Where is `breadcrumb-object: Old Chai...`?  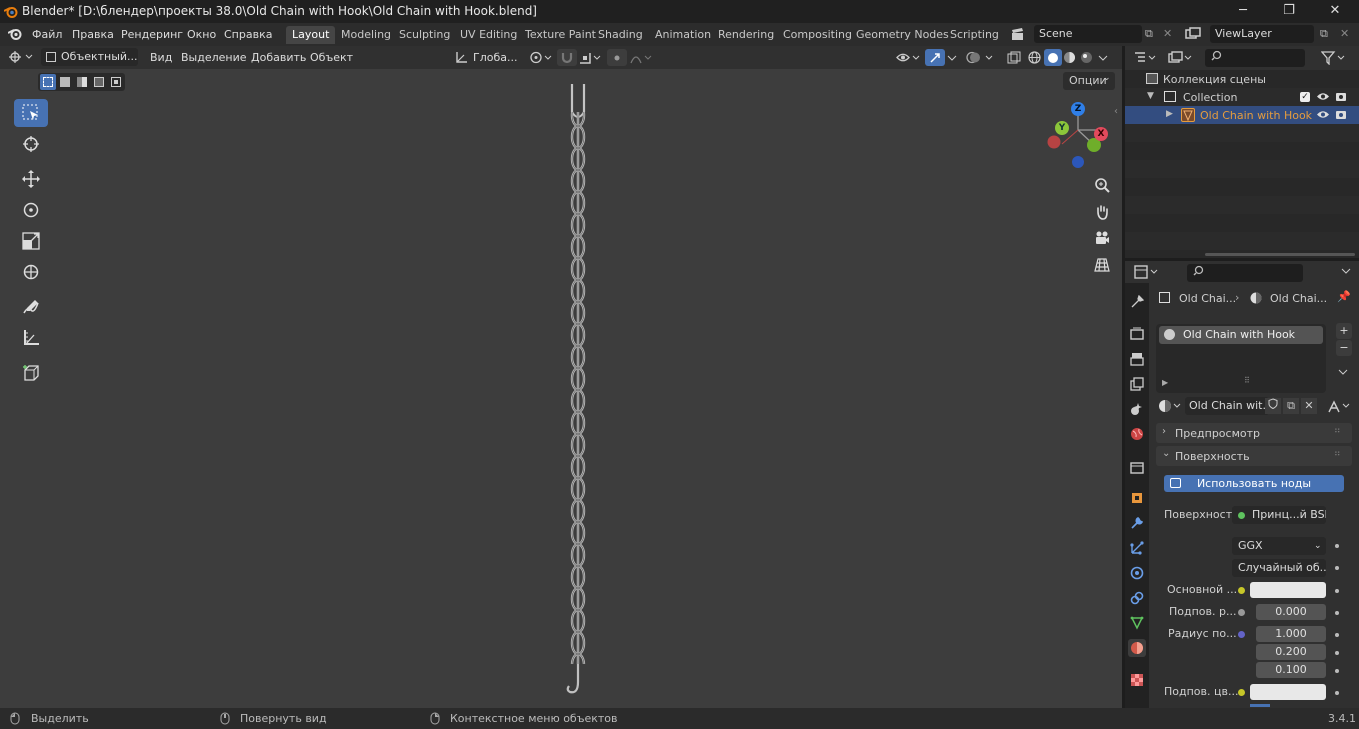
breadcrumb-object: Old Chai... is located at coordinates (1207, 298).